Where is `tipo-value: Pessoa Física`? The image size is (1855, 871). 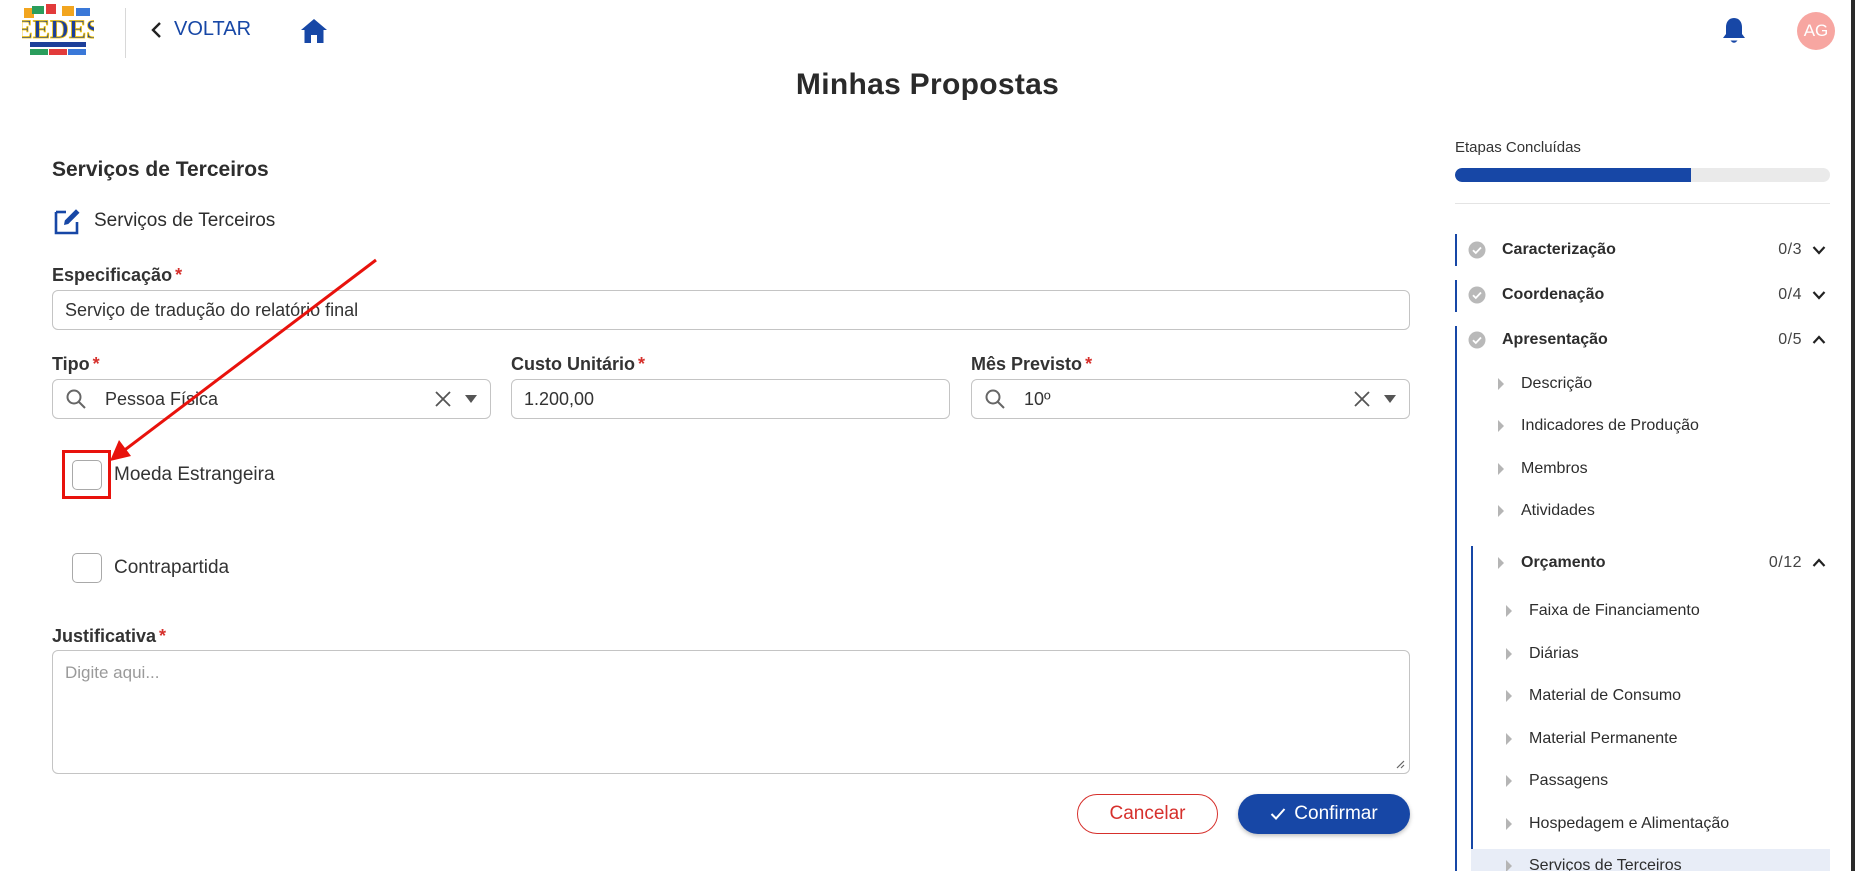 tipo-value: Pessoa Física is located at coordinates (162, 398).